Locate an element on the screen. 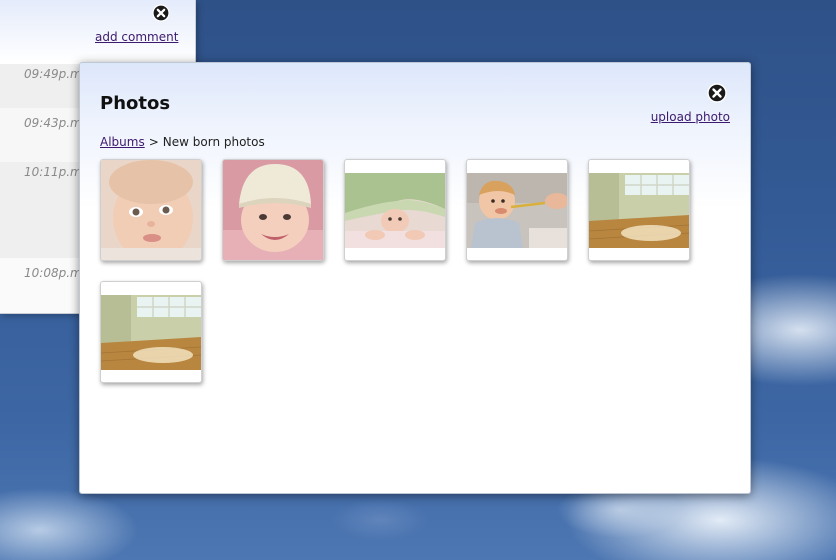 This screenshot has height=560, width=836. baby-face-photo is located at coordinates (151, 210).